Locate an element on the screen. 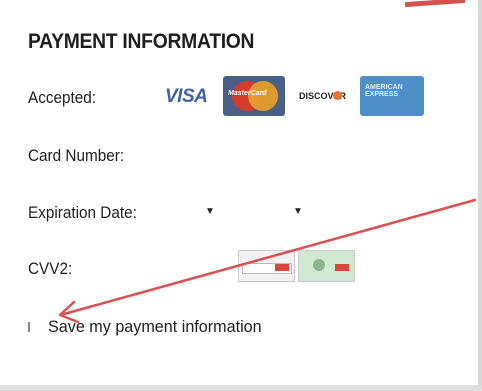  page-edge-bottom is located at coordinates (241, 388).